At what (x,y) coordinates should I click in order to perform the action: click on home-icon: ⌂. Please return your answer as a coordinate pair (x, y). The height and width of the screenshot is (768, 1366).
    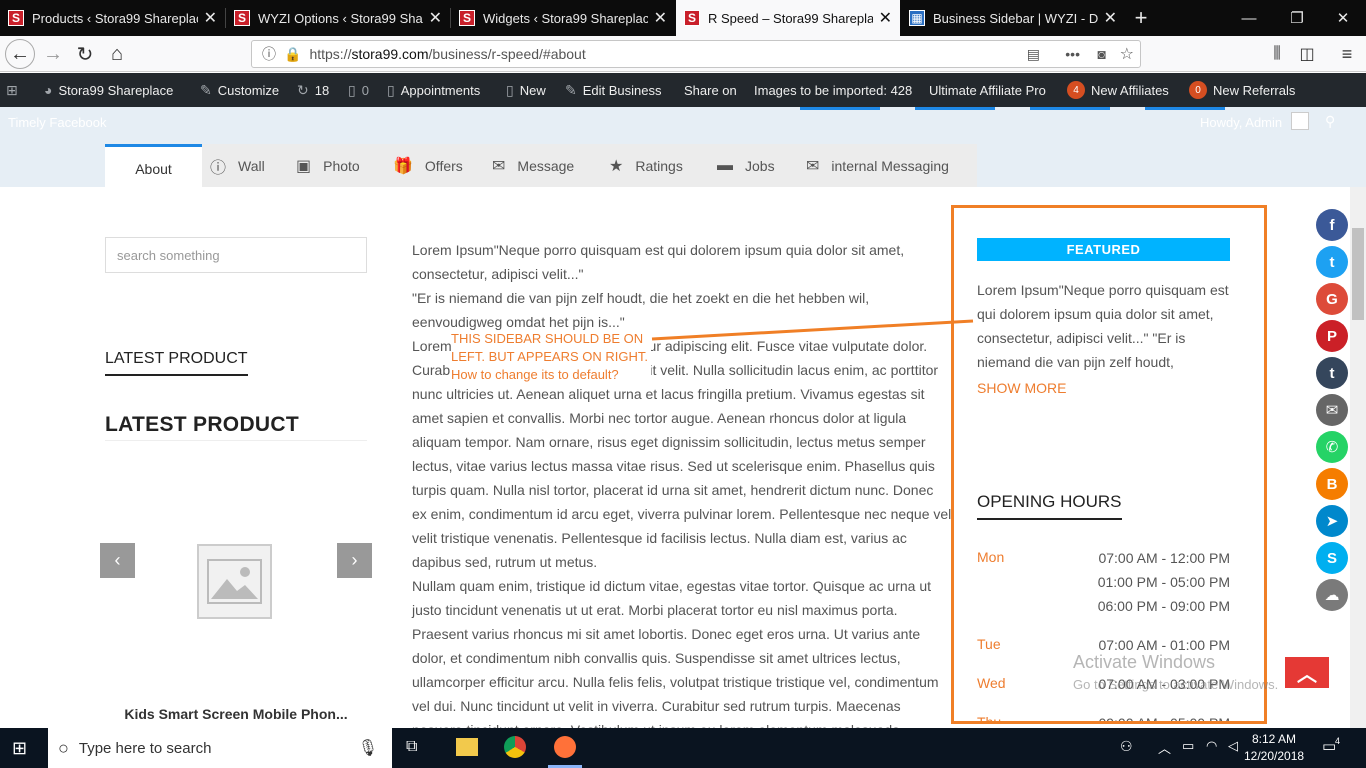
    Looking at the image, I should click on (117, 54).